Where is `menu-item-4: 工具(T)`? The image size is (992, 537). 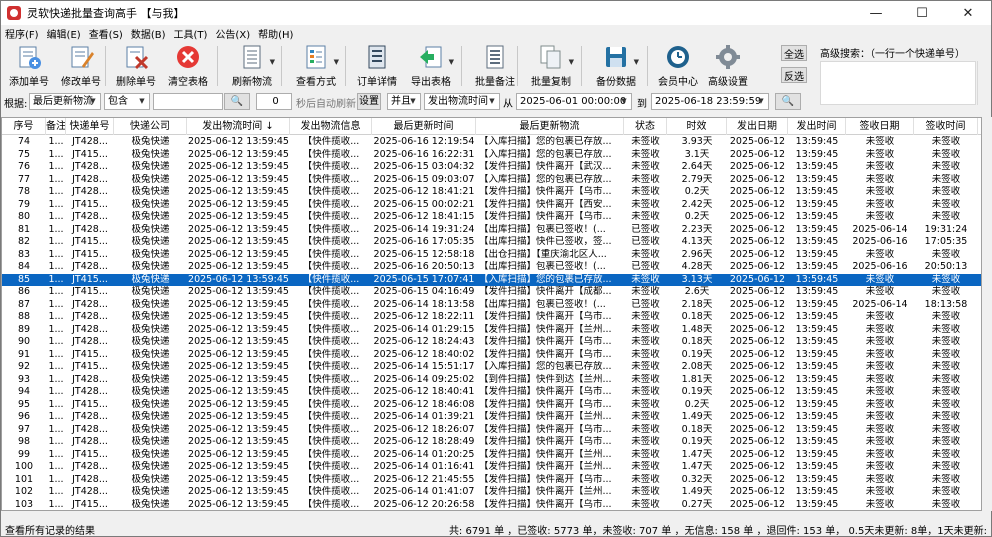 menu-item-4: 工具(T) is located at coordinates (191, 33).